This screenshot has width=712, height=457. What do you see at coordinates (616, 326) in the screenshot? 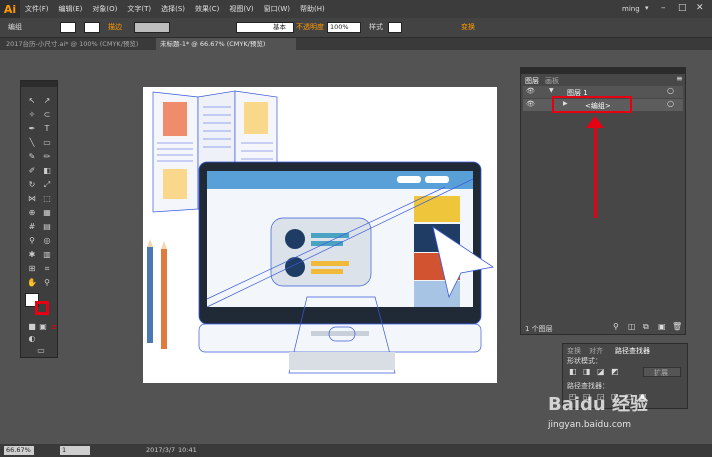
I see `locate-object-icon: ⚲` at bounding box center [616, 326].